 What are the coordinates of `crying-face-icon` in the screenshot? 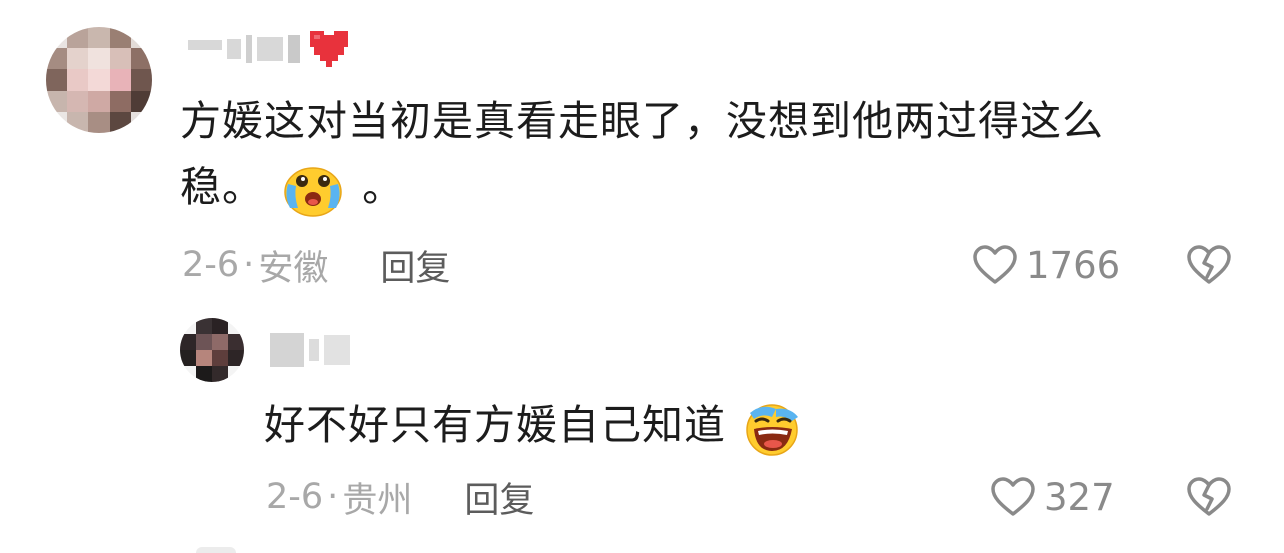 It's located at (313, 192).